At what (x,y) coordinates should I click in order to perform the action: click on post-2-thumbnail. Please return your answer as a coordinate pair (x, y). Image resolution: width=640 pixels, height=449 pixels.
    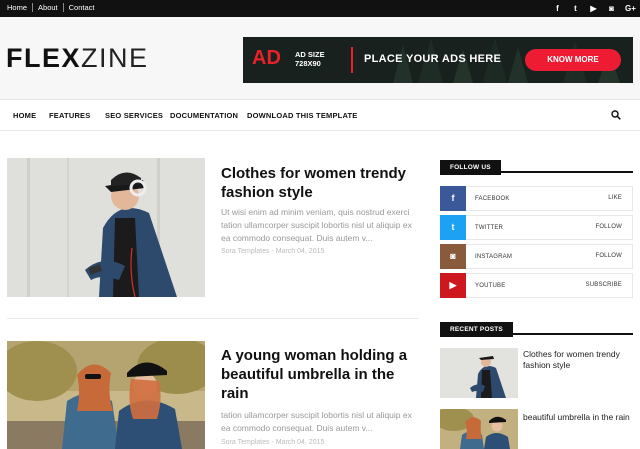
    Looking at the image, I should click on (106, 395).